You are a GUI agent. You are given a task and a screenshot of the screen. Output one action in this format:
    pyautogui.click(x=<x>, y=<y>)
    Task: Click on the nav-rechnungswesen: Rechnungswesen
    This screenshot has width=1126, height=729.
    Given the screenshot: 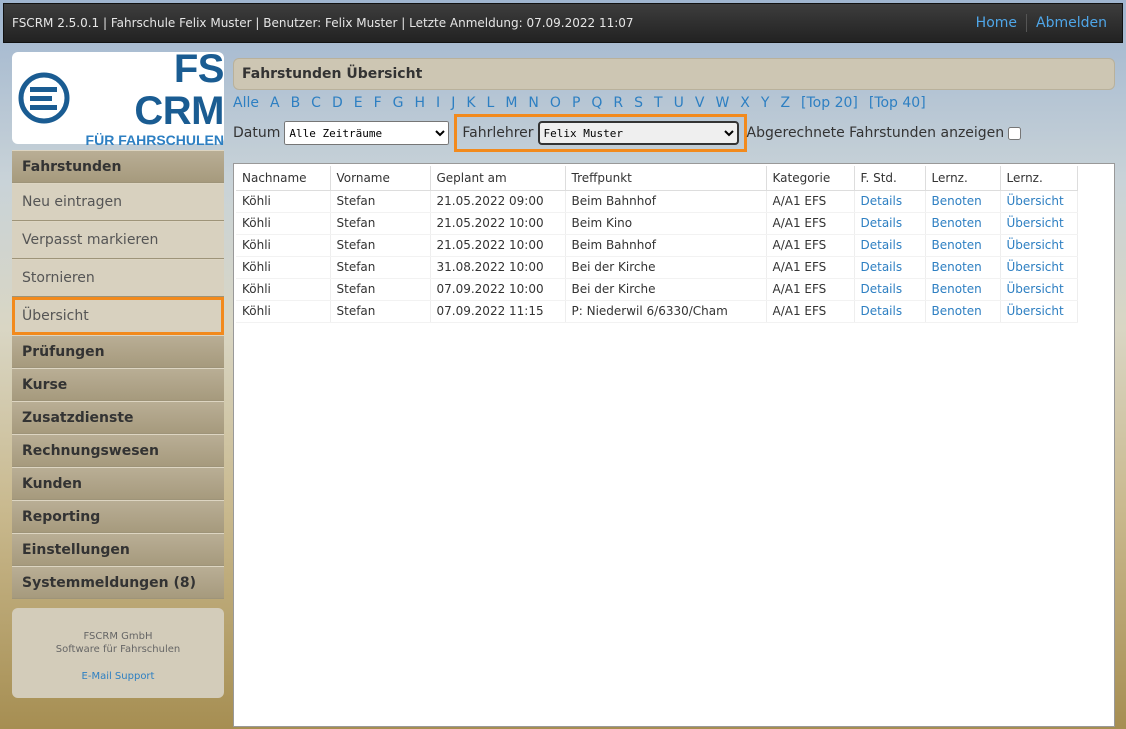 What is the action you would take?
    pyautogui.click(x=118, y=450)
    